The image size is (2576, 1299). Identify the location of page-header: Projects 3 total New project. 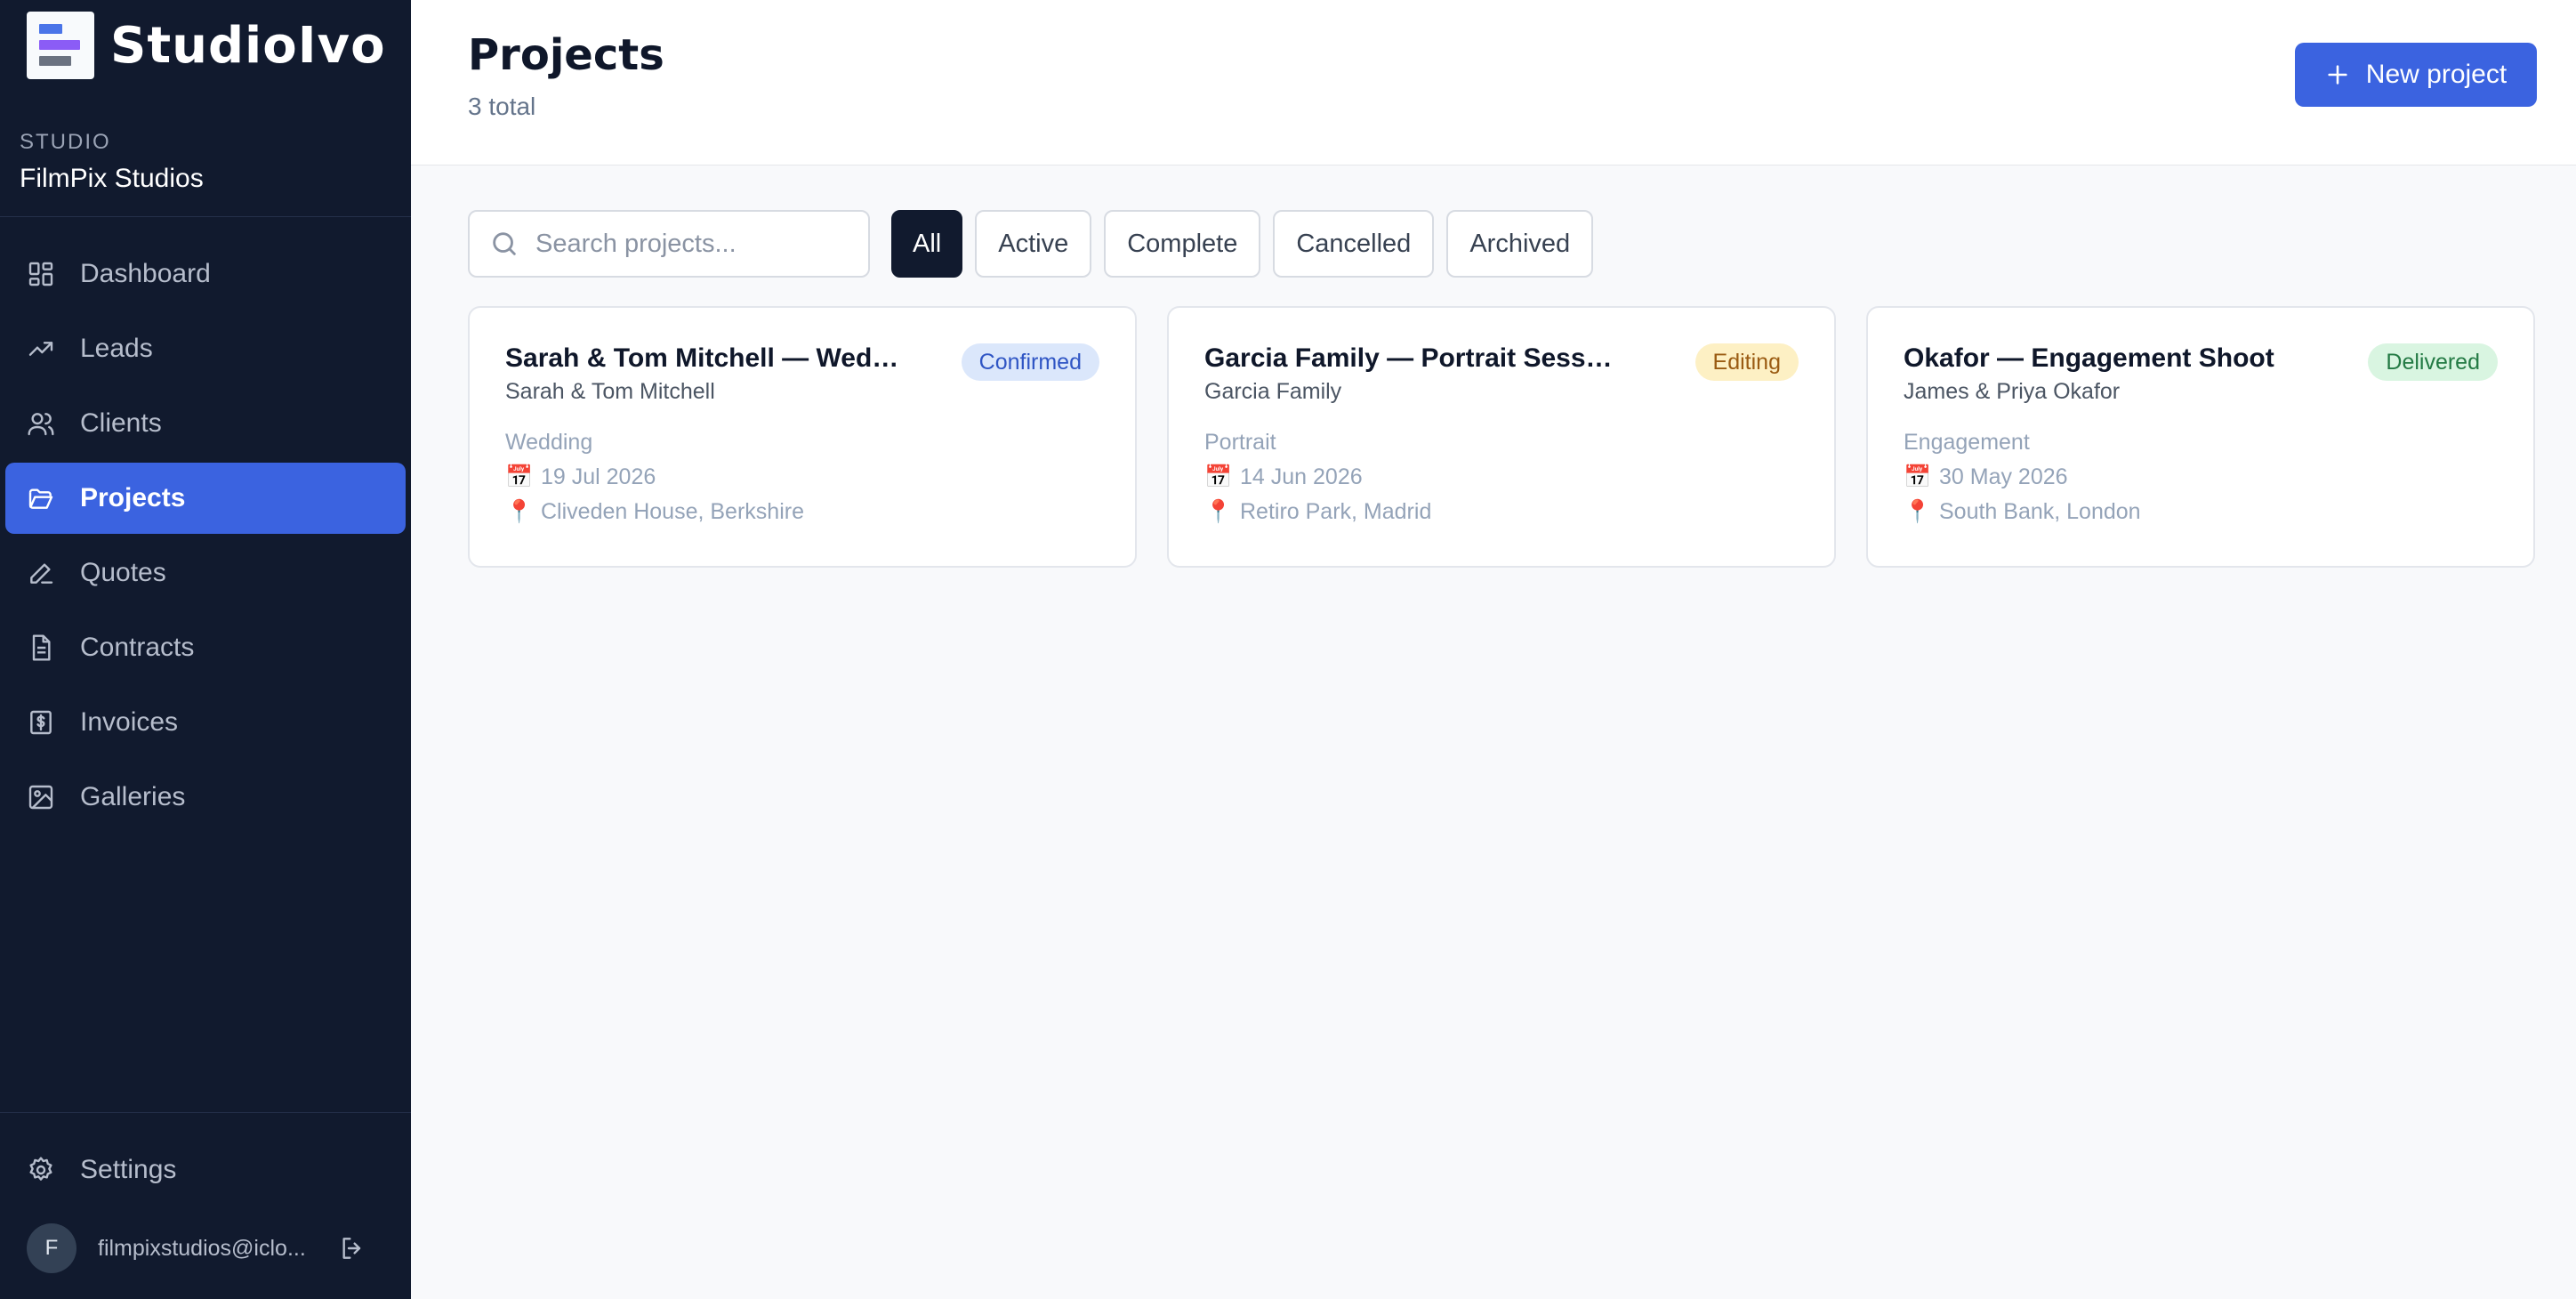
(1493, 82).